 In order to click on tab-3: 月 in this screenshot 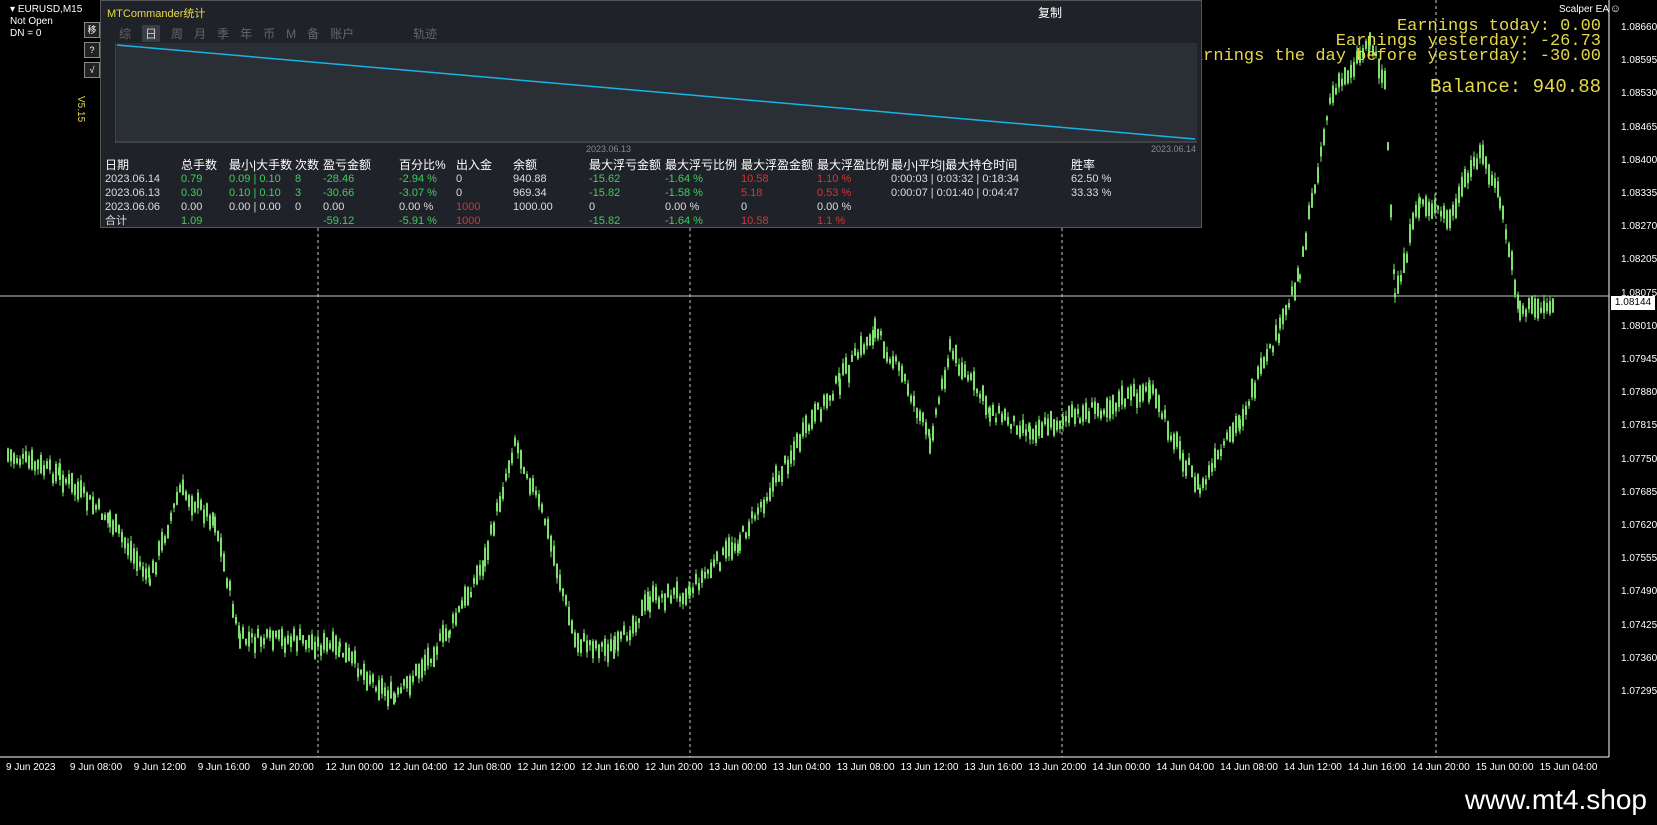, I will do `click(200, 33)`.